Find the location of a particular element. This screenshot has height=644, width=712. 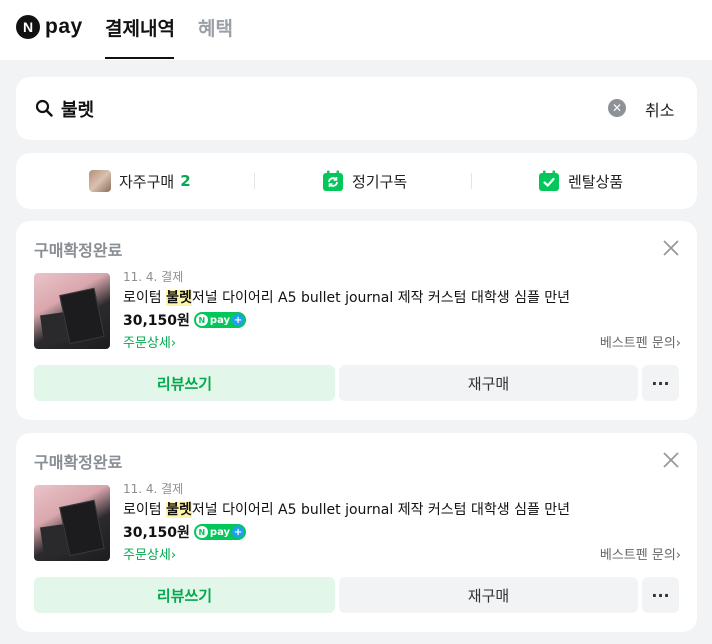

npay-logo-badge: N is located at coordinates (28, 27).